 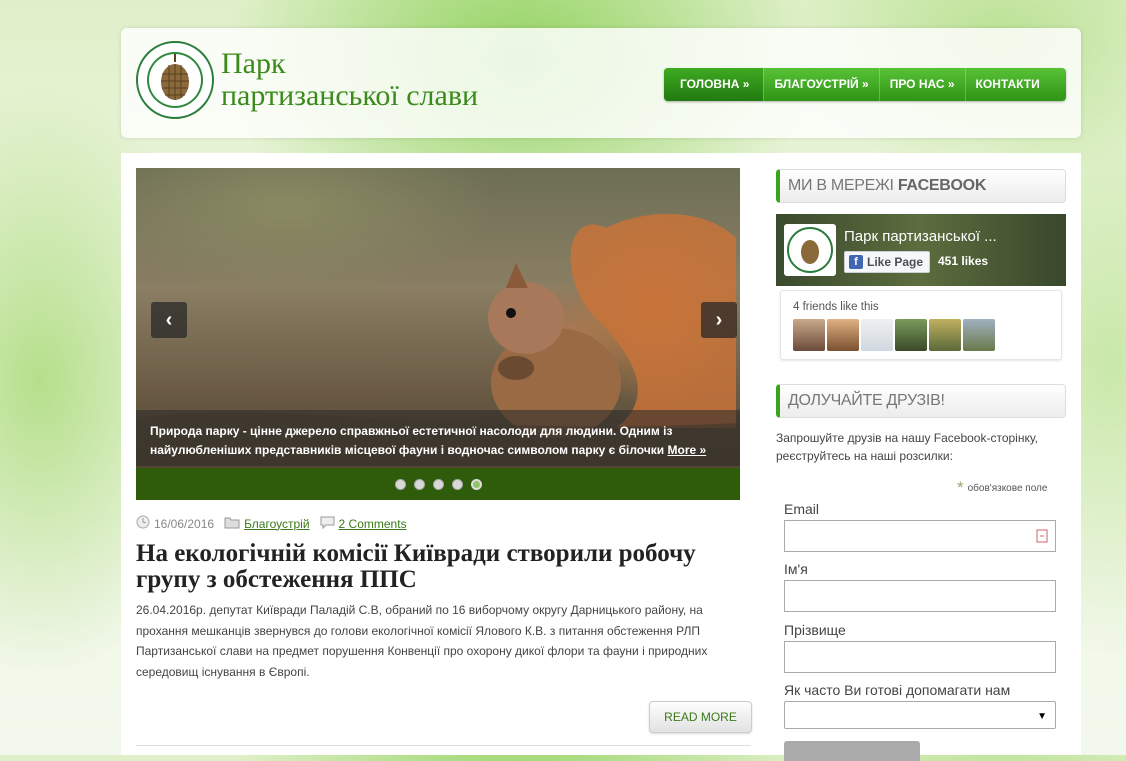 What do you see at coordinates (443, 745) in the screenshot?
I see `post-divider` at bounding box center [443, 745].